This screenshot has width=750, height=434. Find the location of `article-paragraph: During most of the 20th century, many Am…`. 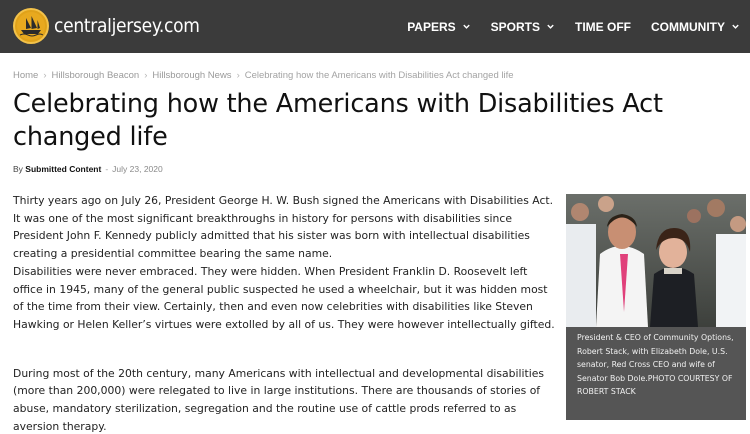

article-paragraph: During most of the 20th century, many Am… is located at coordinates (279, 399).